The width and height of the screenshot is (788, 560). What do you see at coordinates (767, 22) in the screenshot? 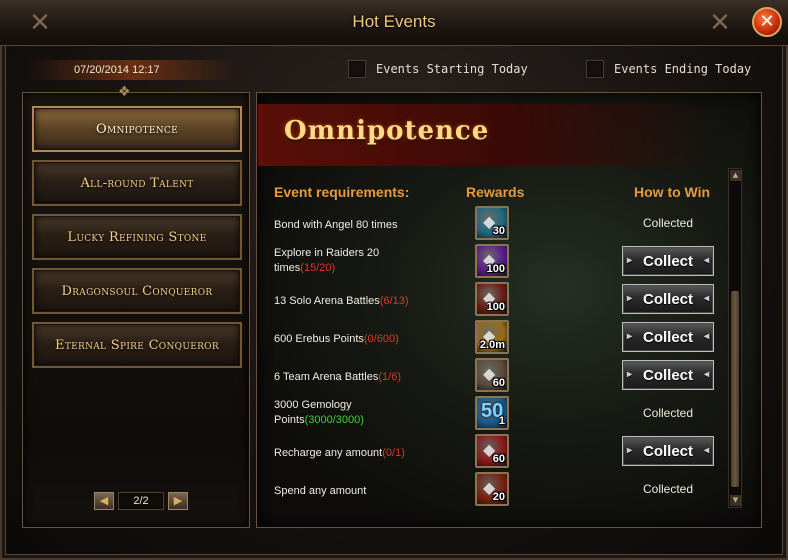
I see `close-button: ✕` at bounding box center [767, 22].